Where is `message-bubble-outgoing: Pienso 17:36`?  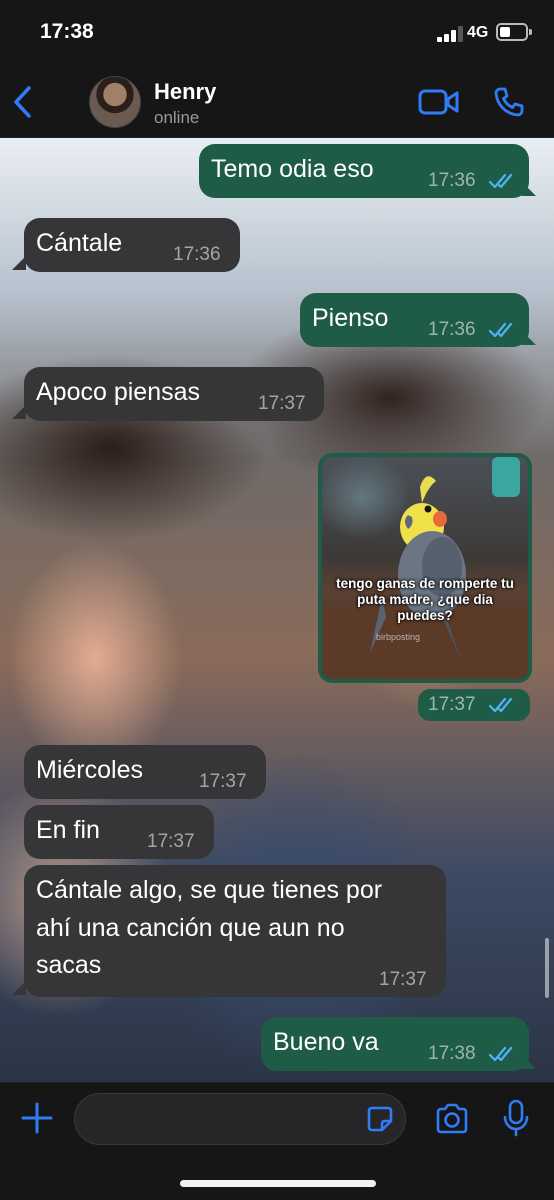 message-bubble-outgoing: Pienso 17:36 is located at coordinates (414, 320).